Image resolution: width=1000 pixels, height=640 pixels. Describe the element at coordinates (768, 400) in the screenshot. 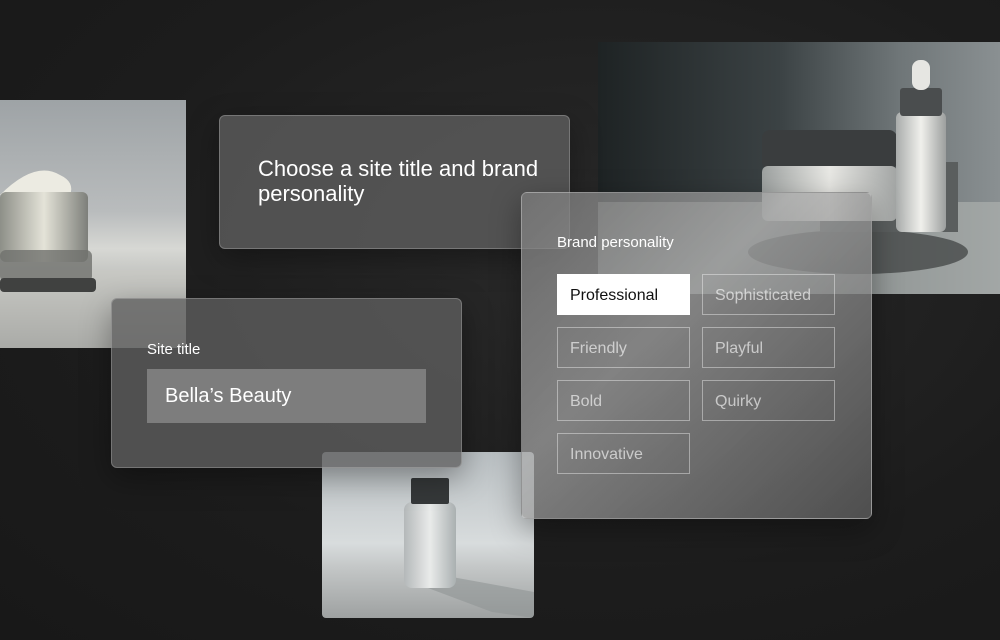

I see `personality-option-quirky: Quirky` at that location.